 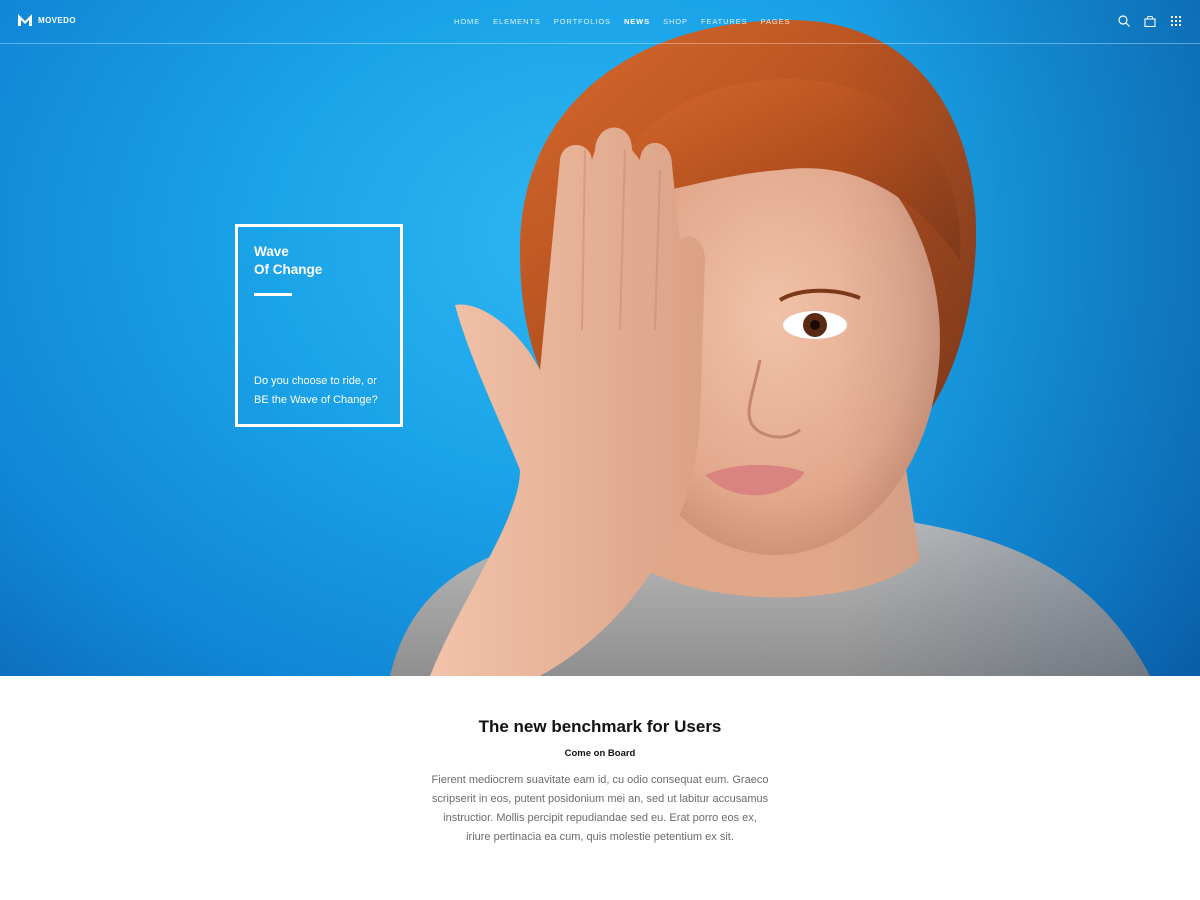 What do you see at coordinates (600, 726) in the screenshot?
I see `section-title: The new benchmark for Users` at bounding box center [600, 726].